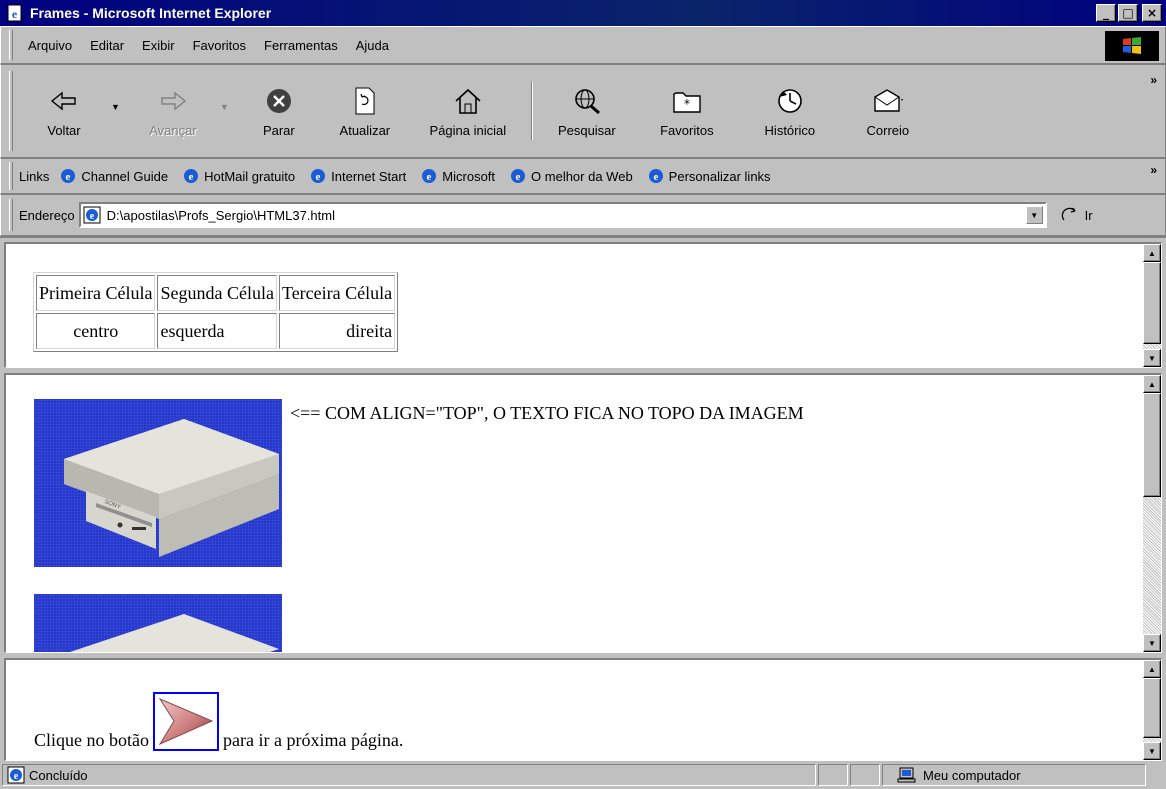  Describe the element at coordinates (888, 130) in the screenshot. I see `mail-label: Correio` at that location.